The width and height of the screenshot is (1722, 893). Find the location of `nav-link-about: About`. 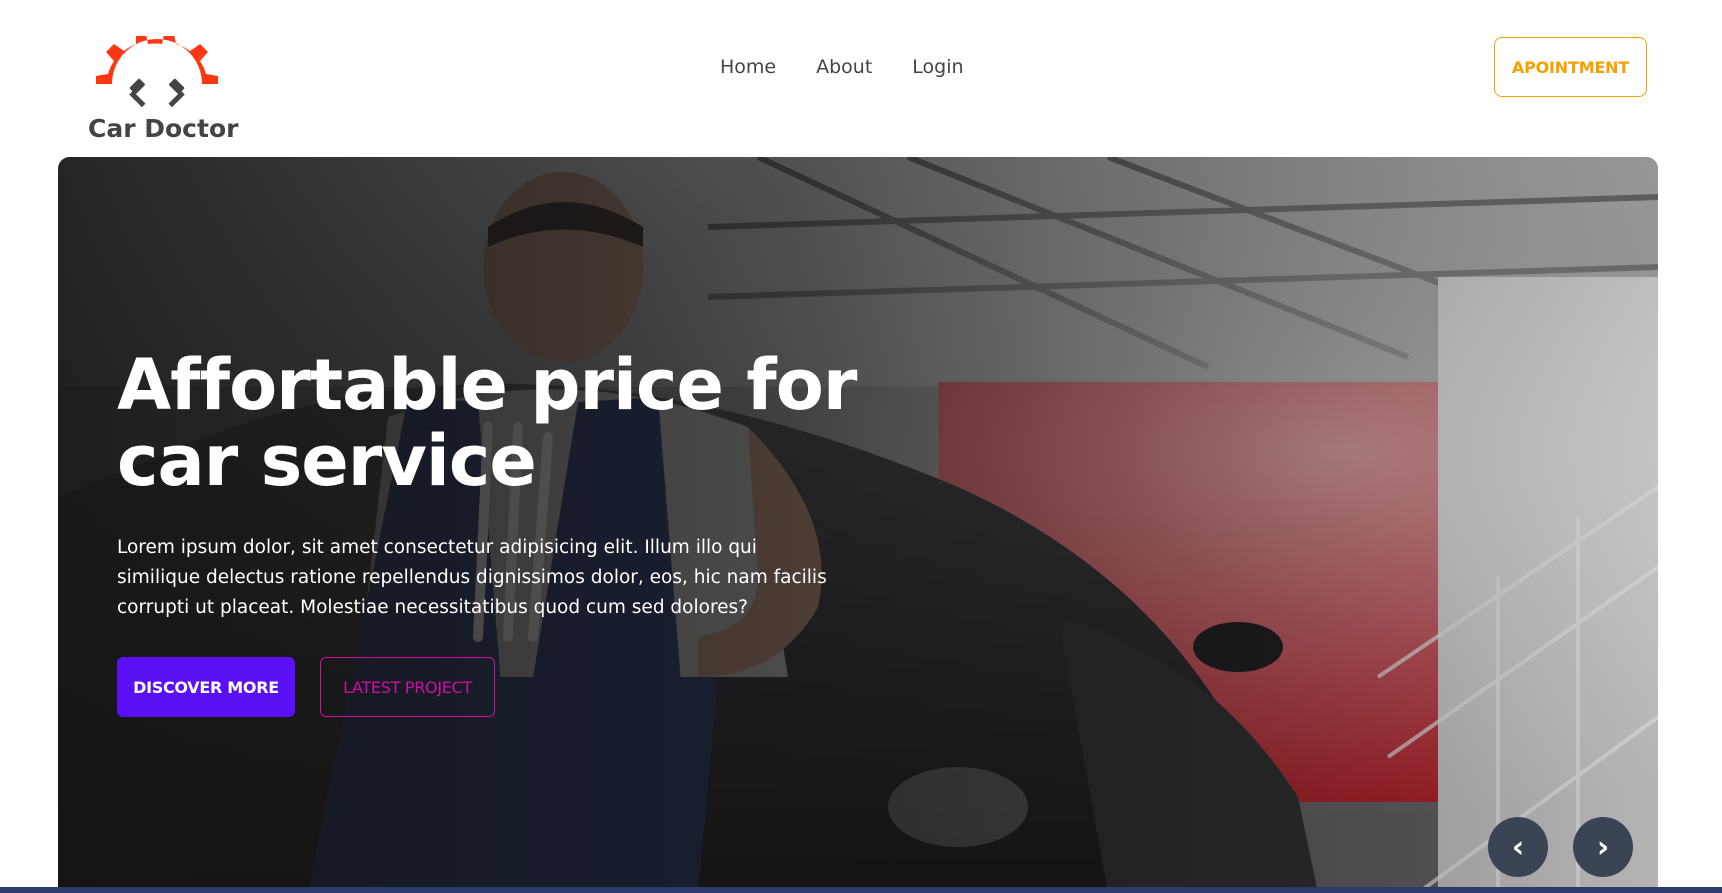

nav-link-about: About is located at coordinates (844, 67).